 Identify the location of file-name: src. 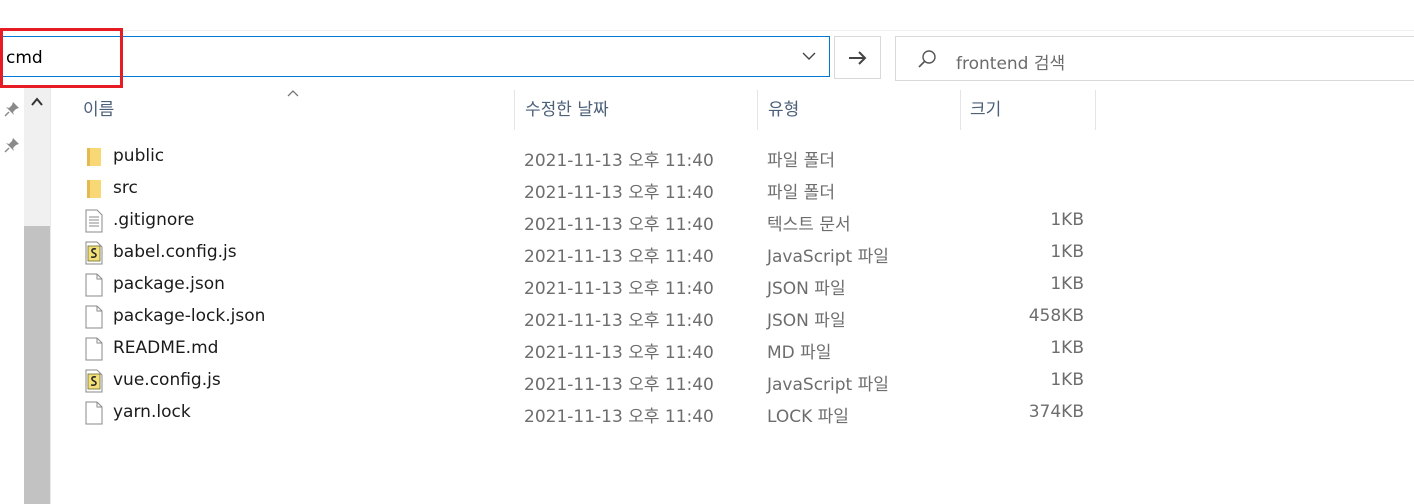
(125, 188).